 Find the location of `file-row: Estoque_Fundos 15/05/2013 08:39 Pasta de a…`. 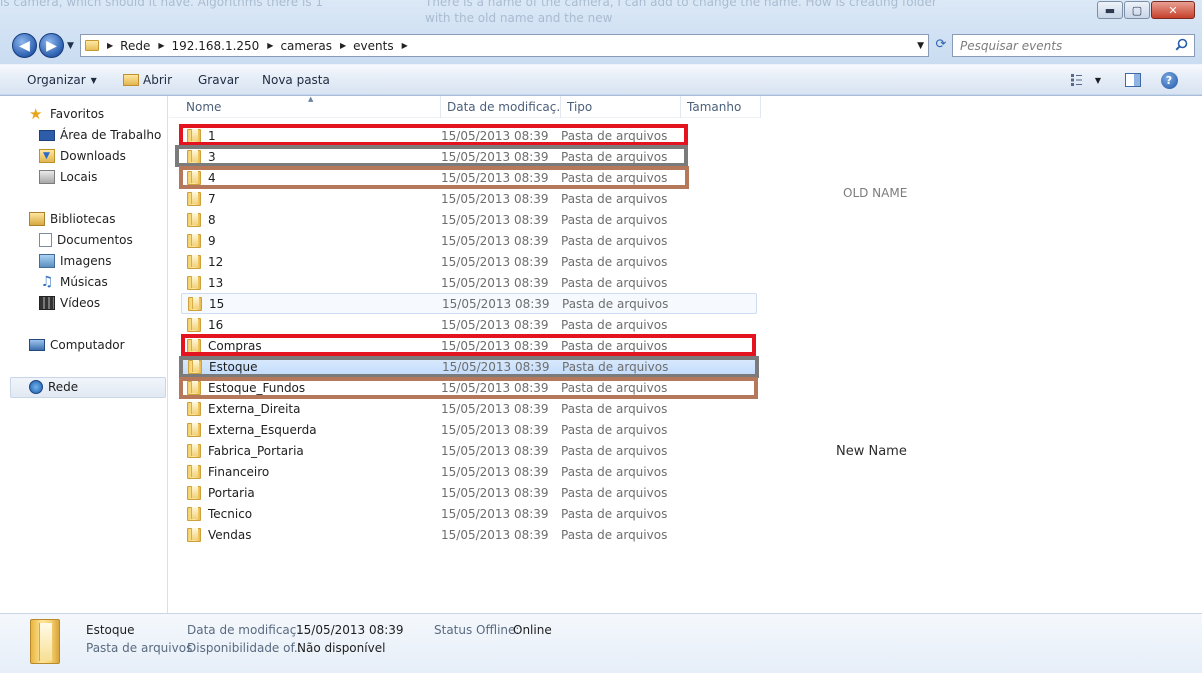

file-row: Estoque_Fundos 15/05/2013 08:39 Pasta de a… is located at coordinates (469, 387).